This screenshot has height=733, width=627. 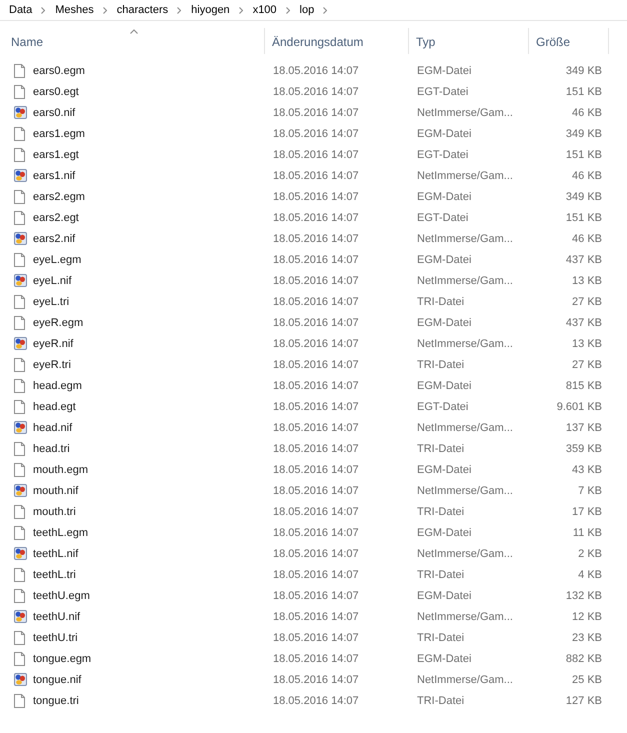 What do you see at coordinates (134, 31) in the screenshot?
I see `sort-ascending-icon` at bounding box center [134, 31].